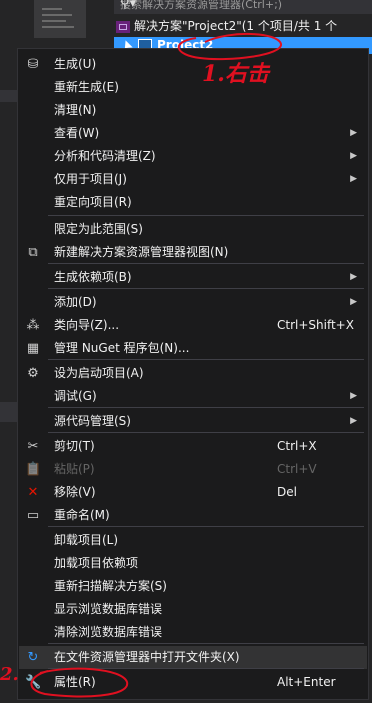  Describe the element at coordinates (287, 492) in the screenshot. I see `menu-item-shortcut: Del` at that location.